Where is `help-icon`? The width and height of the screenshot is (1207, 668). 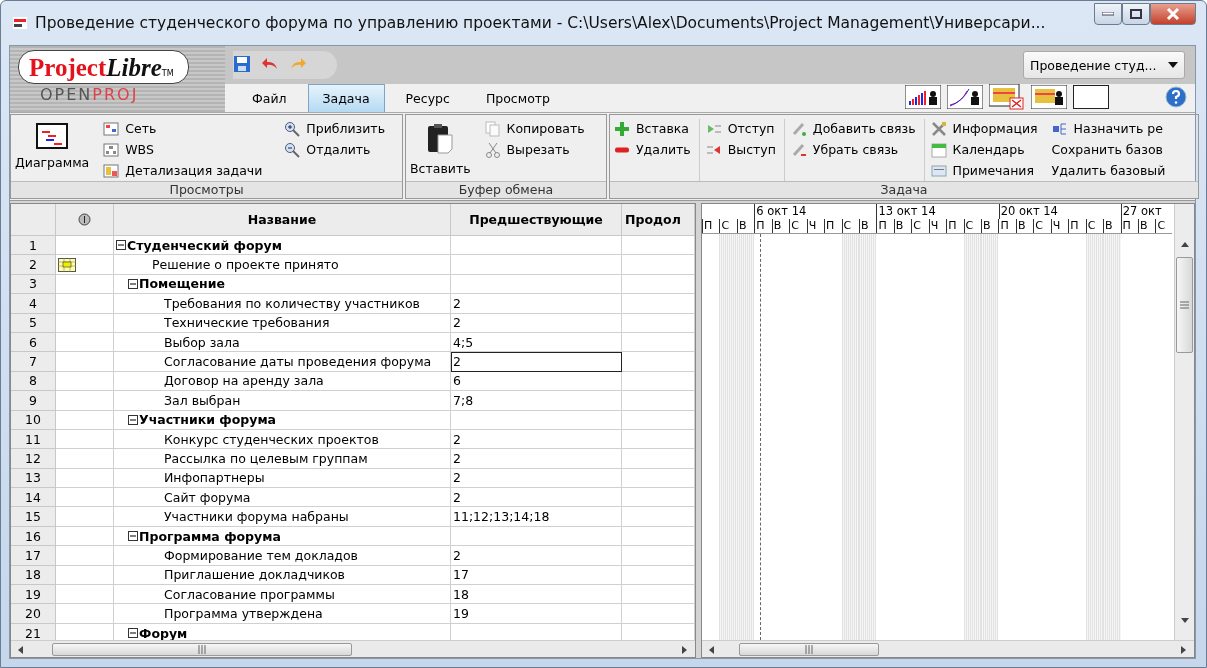
help-icon is located at coordinates (1176, 96).